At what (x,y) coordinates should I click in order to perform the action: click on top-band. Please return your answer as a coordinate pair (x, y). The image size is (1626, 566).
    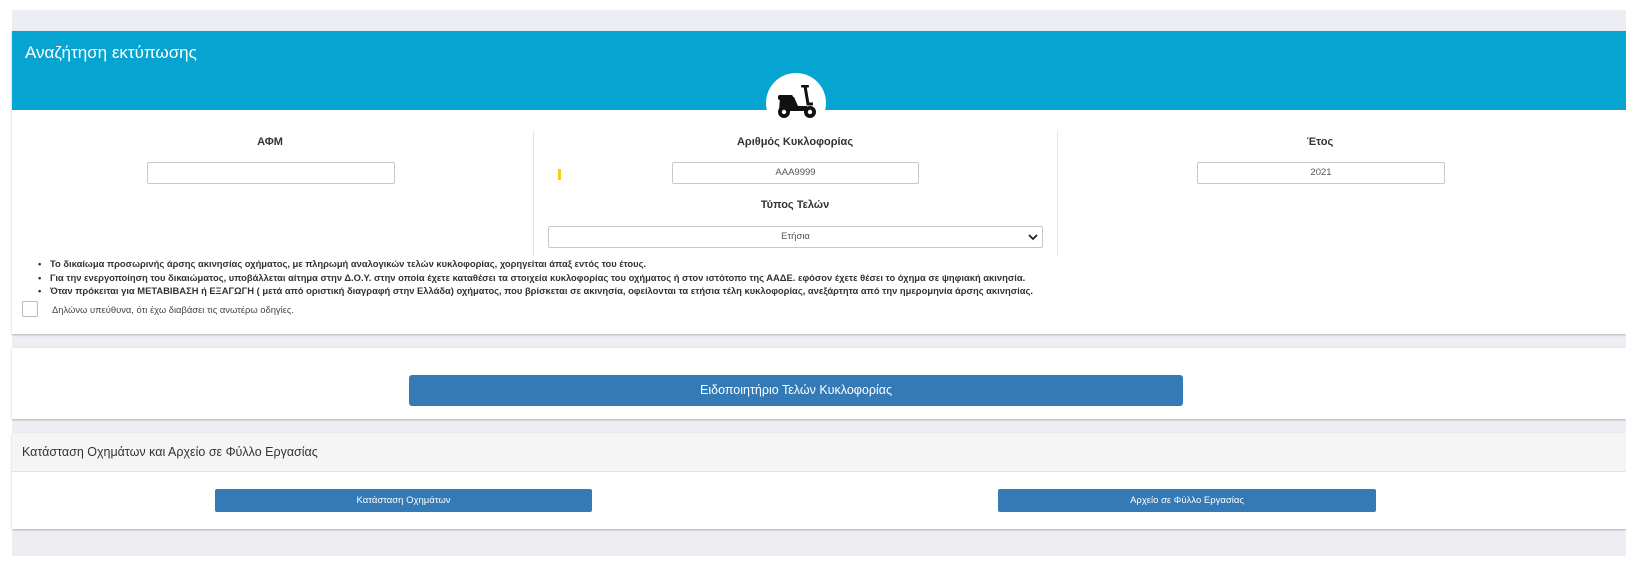
    Looking at the image, I should click on (813, 5).